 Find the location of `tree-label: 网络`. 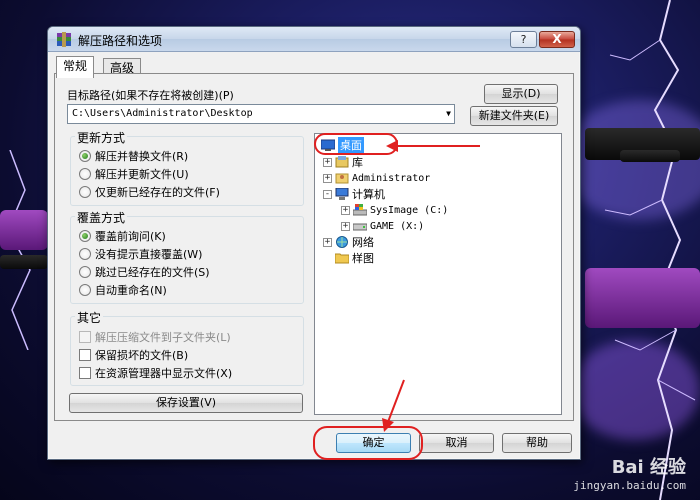

tree-label: 网络 is located at coordinates (363, 242).